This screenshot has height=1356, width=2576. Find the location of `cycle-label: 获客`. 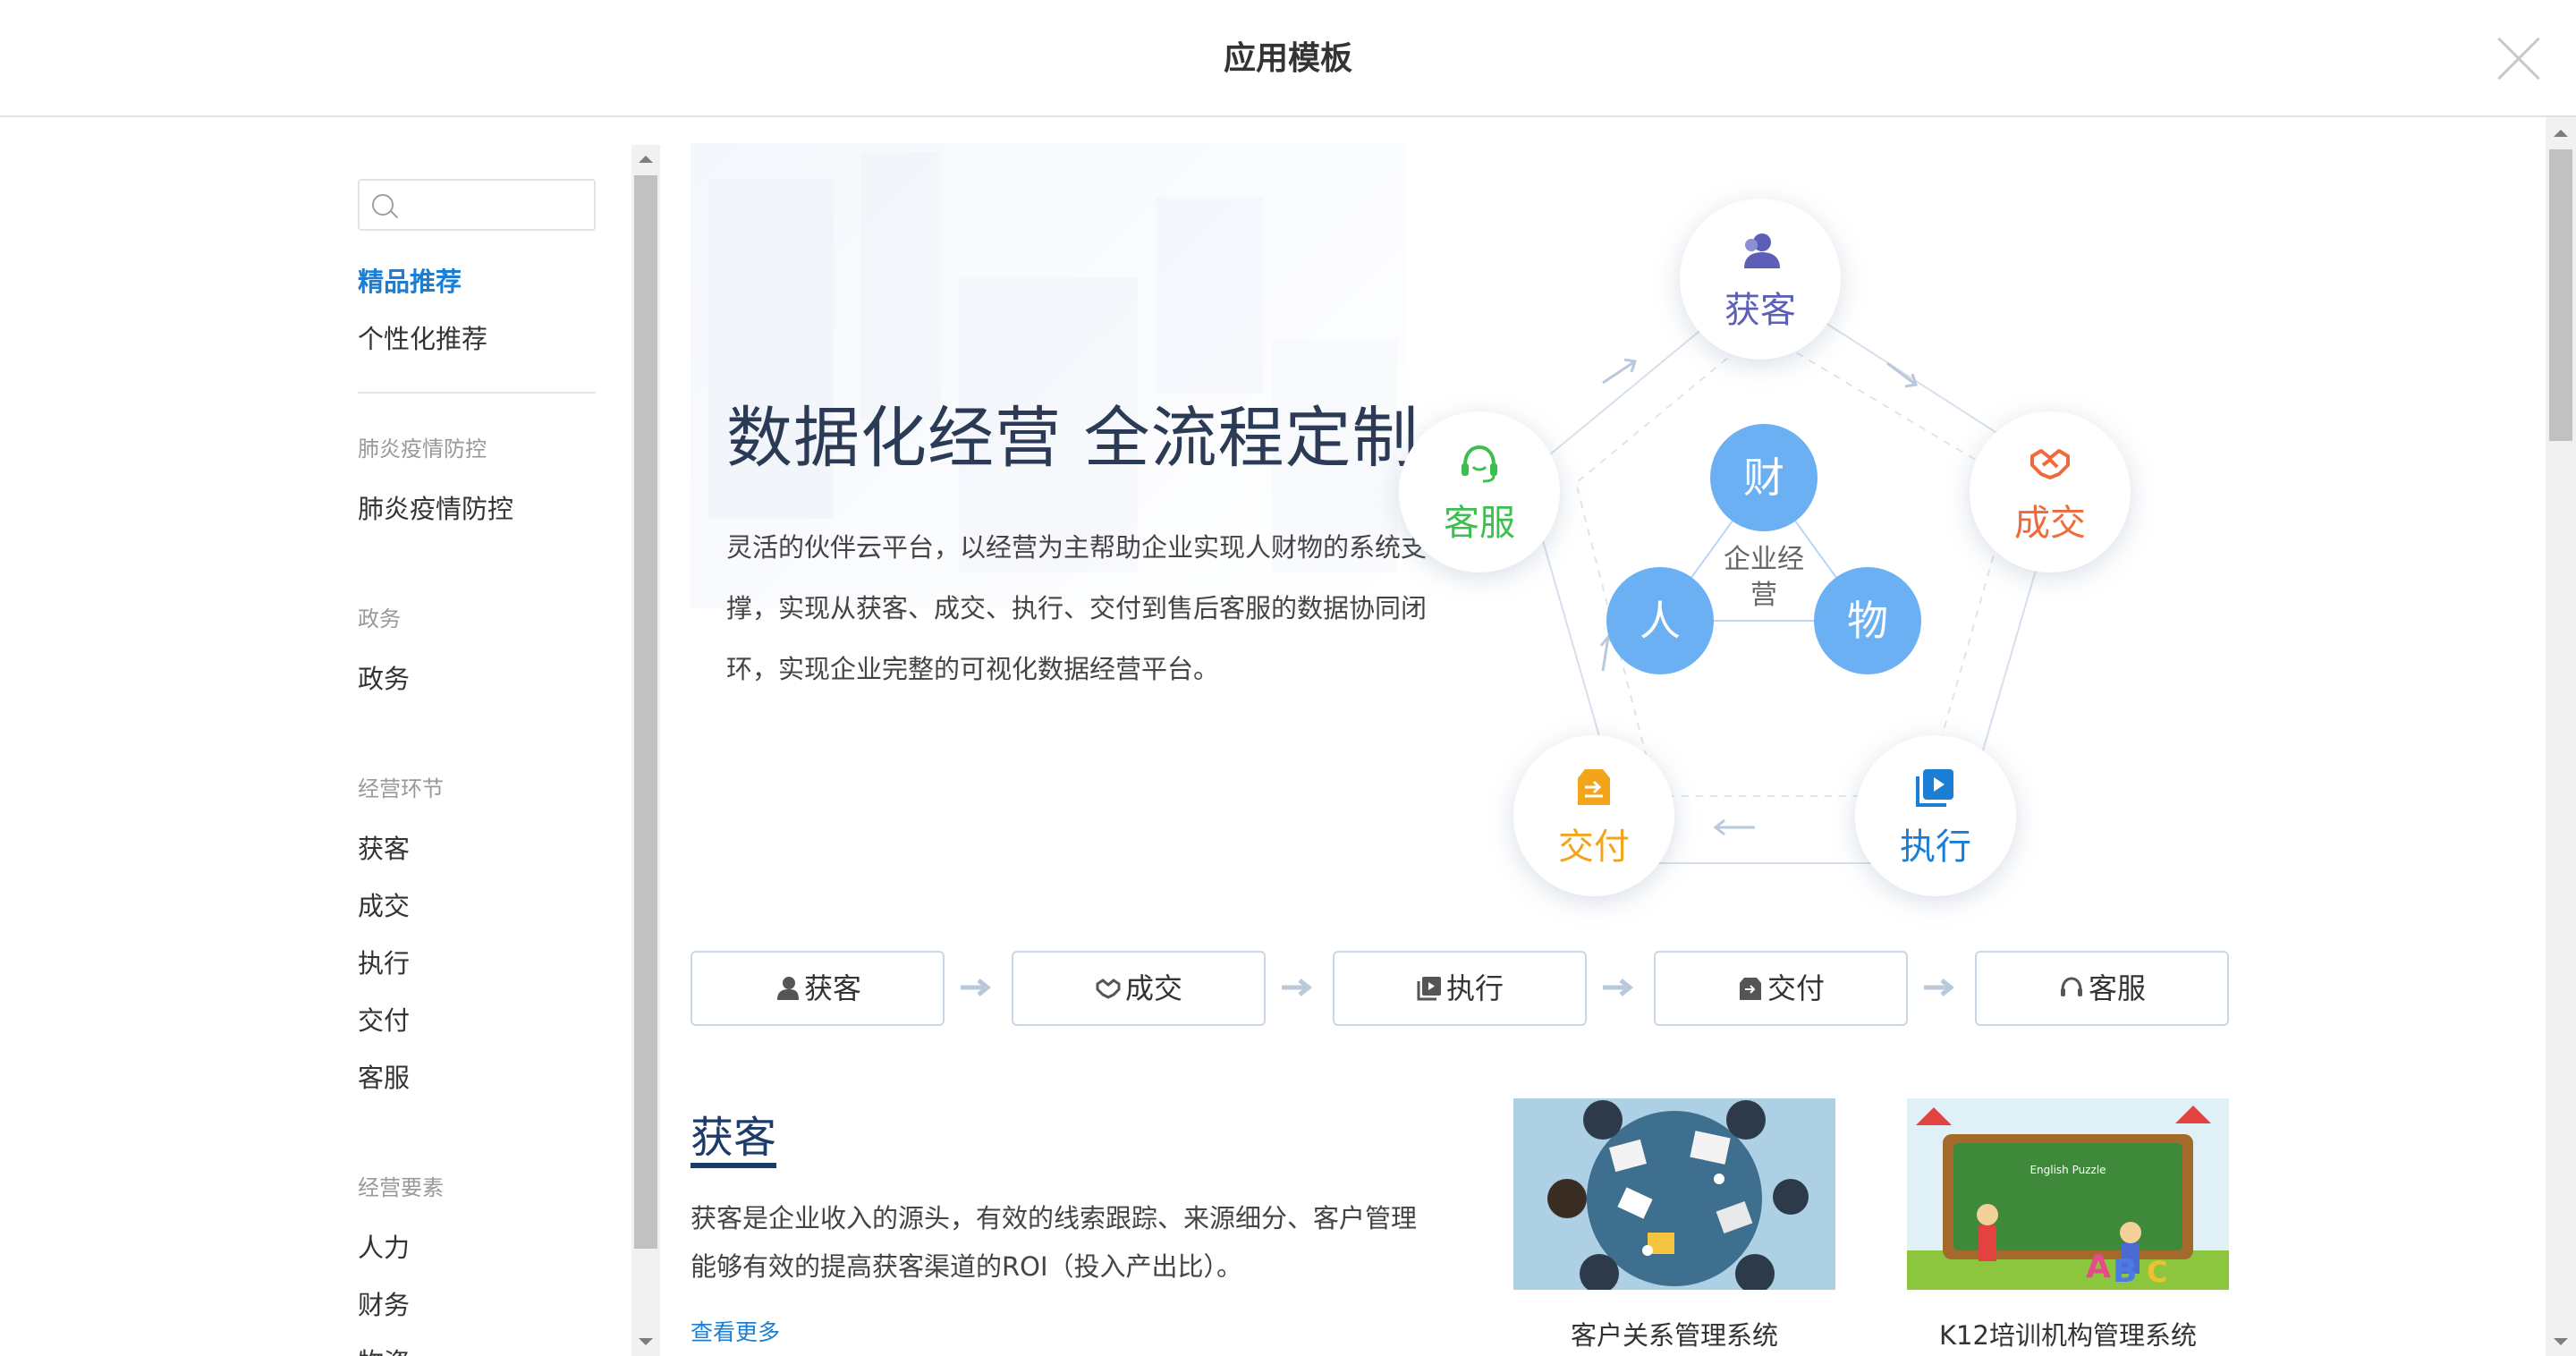

cycle-label: 获客 is located at coordinates (1760, 310).